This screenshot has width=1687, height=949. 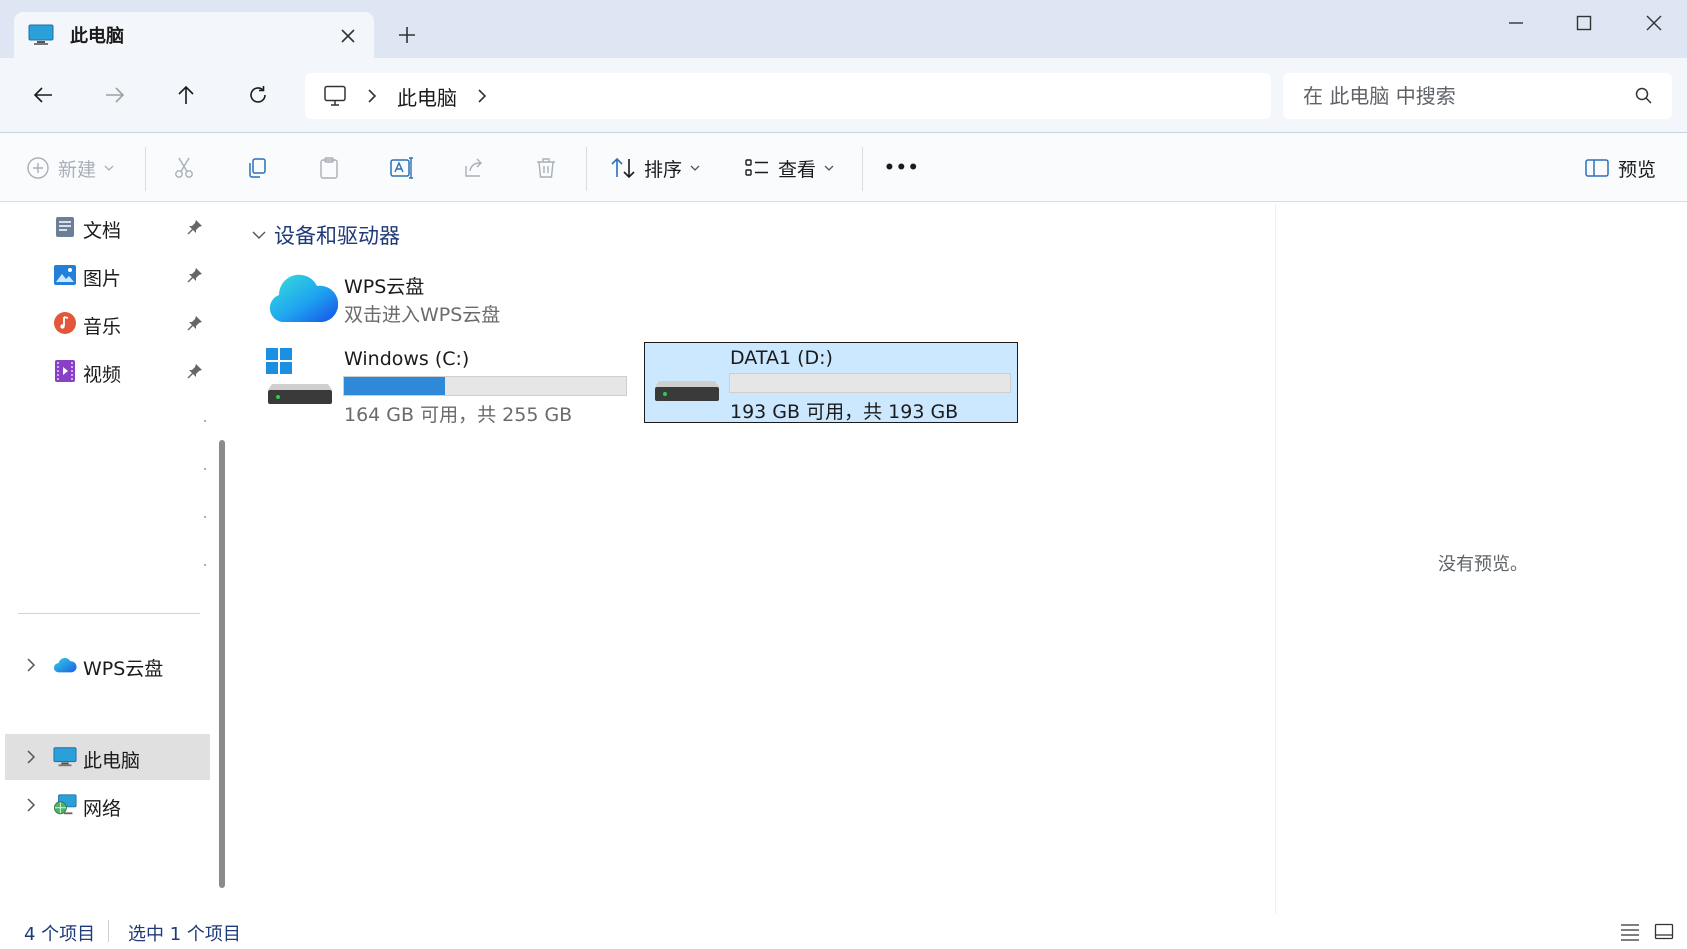 I want to click on copy-icon, so click(x=257, y=168).